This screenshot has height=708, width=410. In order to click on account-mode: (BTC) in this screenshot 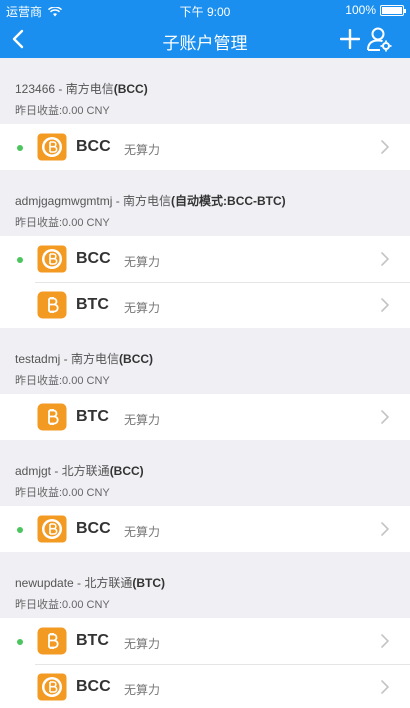, I will do `click(149, 583)`.